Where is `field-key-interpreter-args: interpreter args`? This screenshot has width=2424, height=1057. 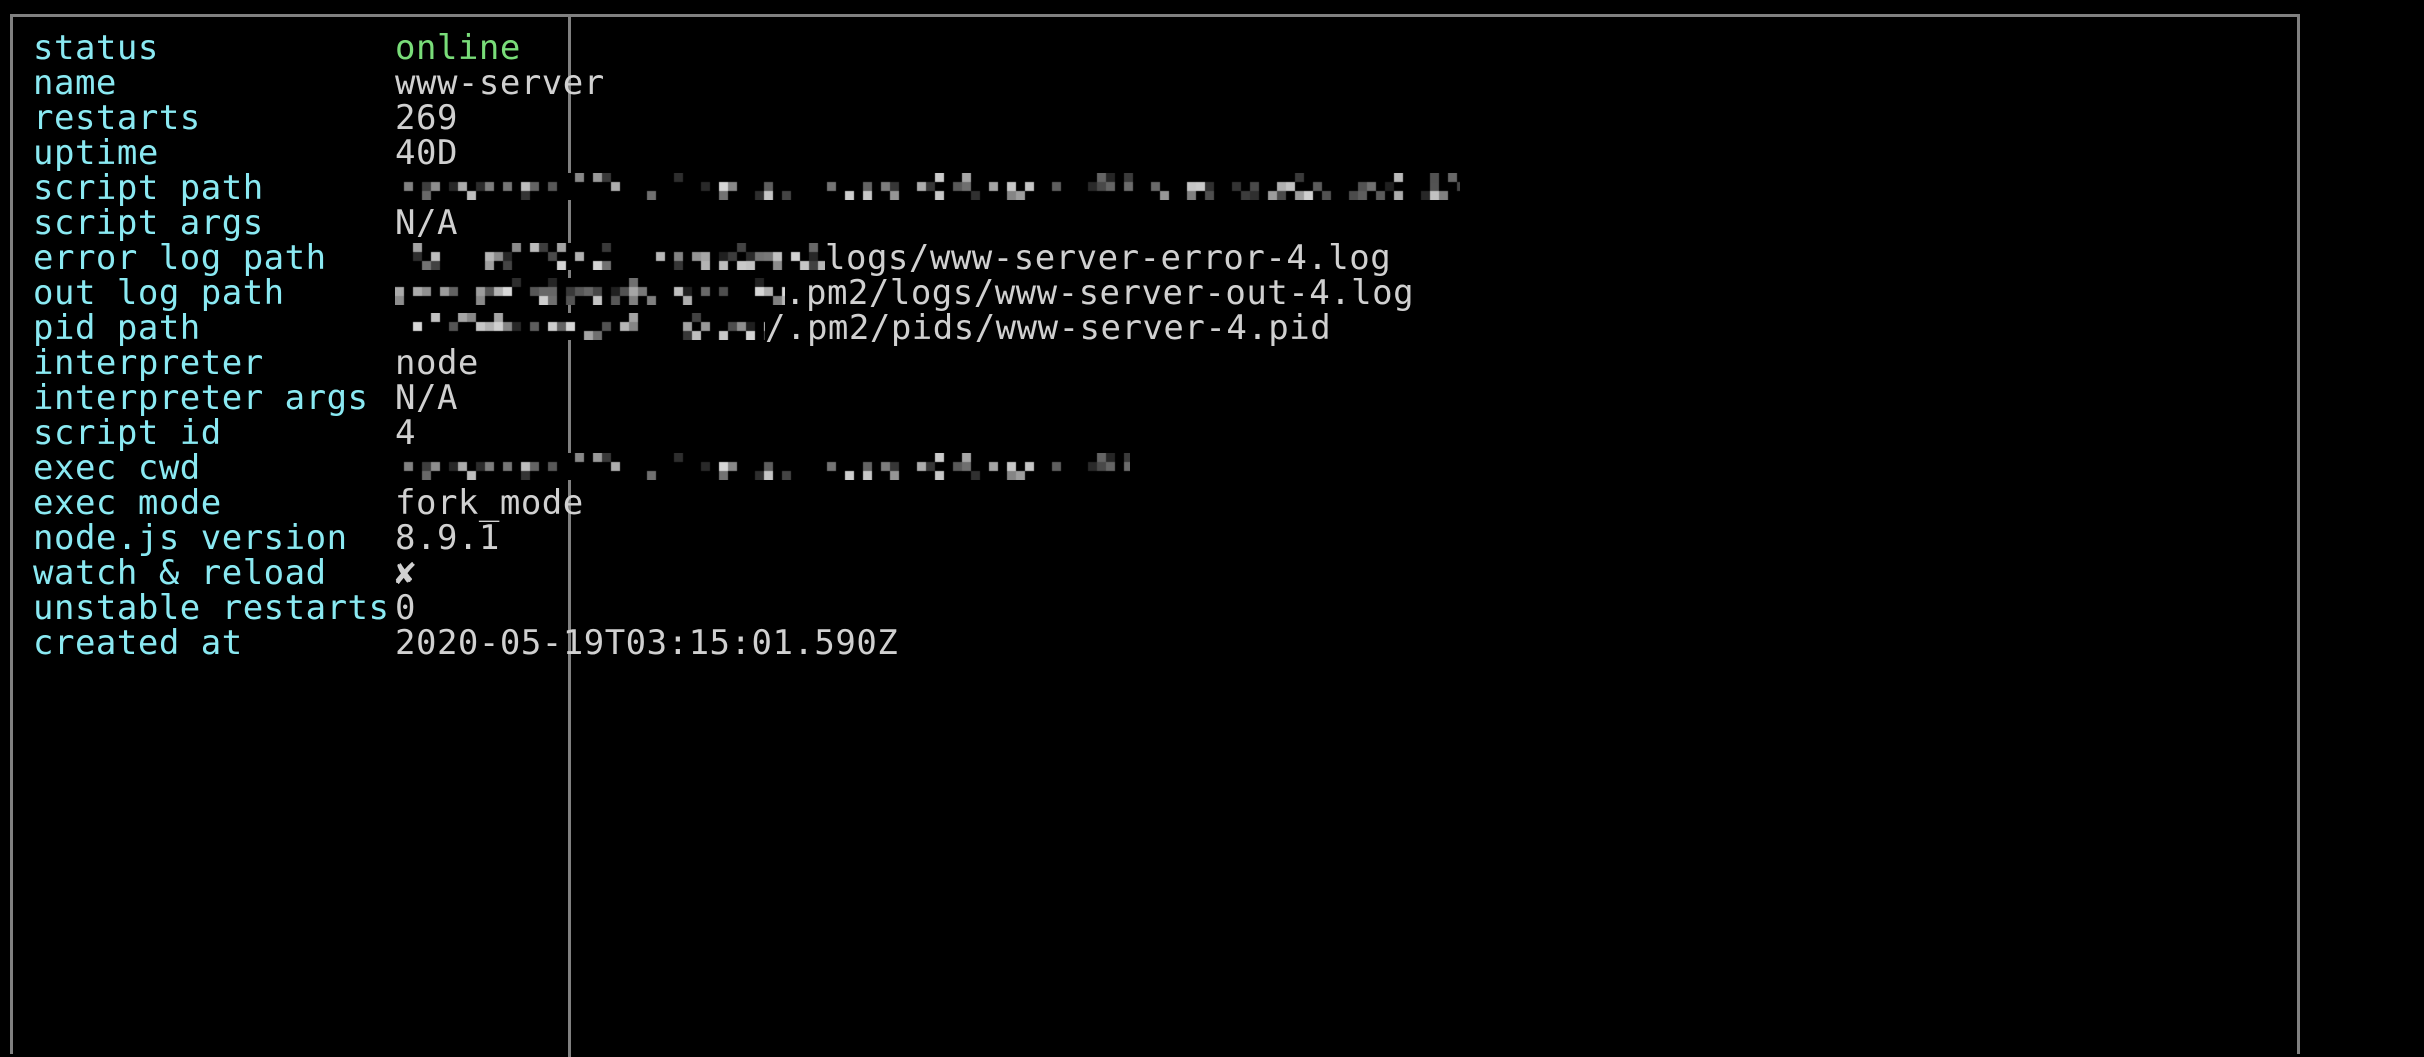
field-key-interpreter-args: interpreter args is located at coordinates (201, 398).